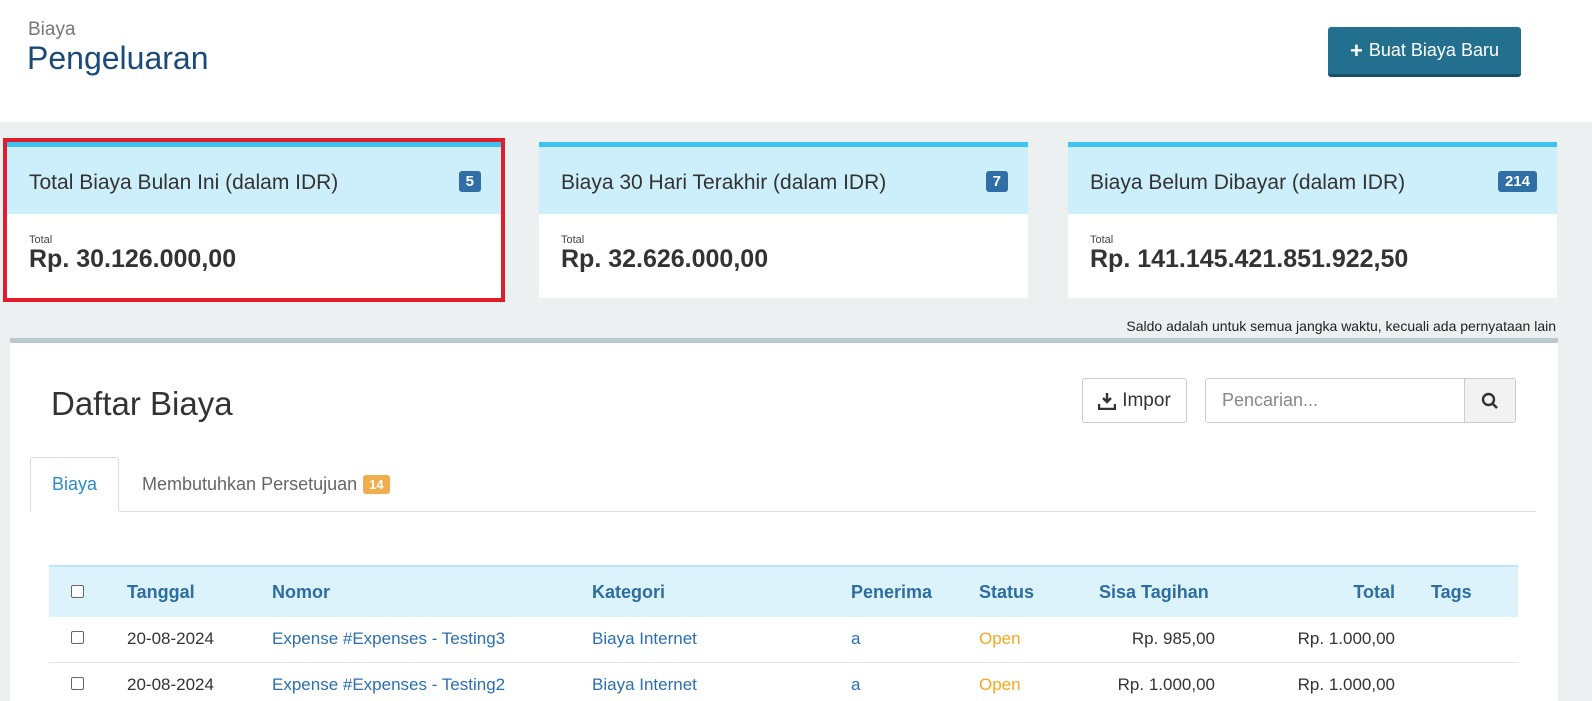 The height and width of the screenshot is (701, 1592). What do you see at coordinates (1433, 50) in the screenshot?
I see `new-expense-label: Buat Biaya Baru` at bounding box center [1433, 50].